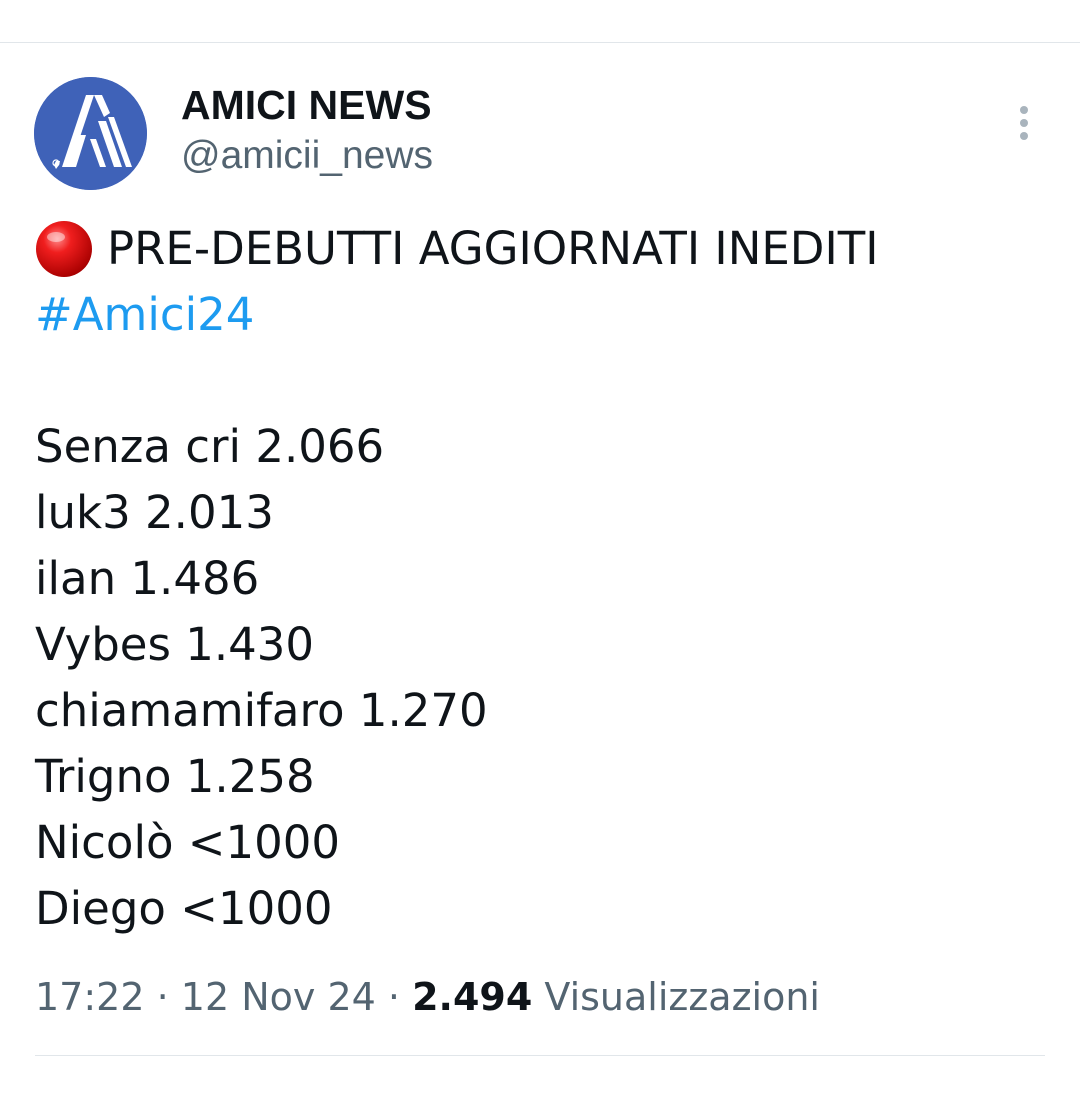  I want to click on author-name: AMICI NEWS, so click(306, 105).